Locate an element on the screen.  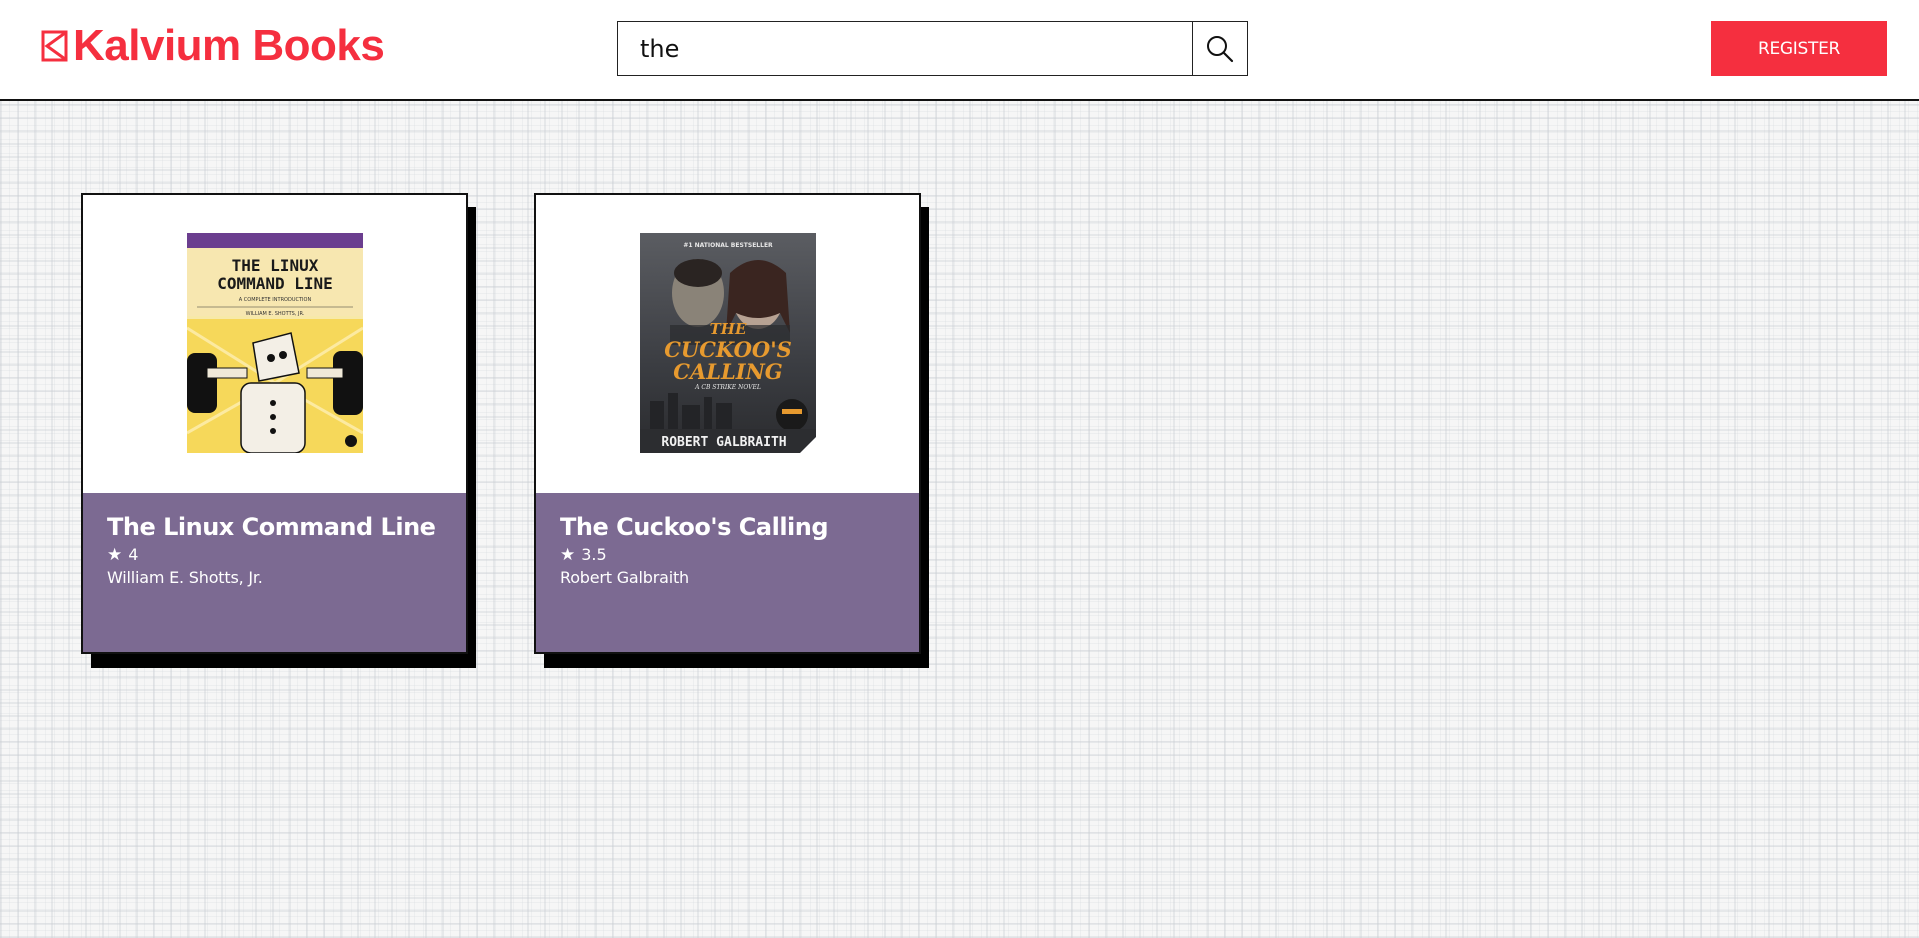
svg-text: COMMAND LINE is located at coordinates (275, 283).